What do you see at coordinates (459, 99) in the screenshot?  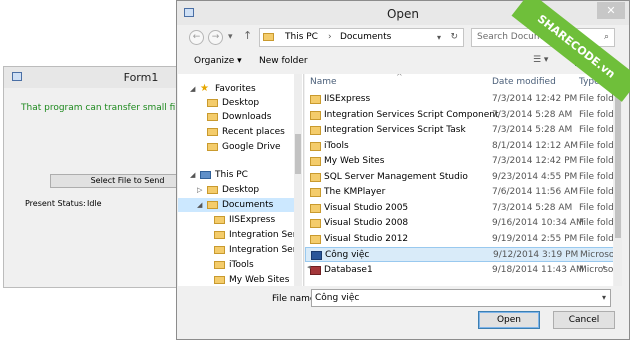 I see `file-row: IISExpress 7/3/2014 12:42 PMFile folde` at bounding box center [459, 99].